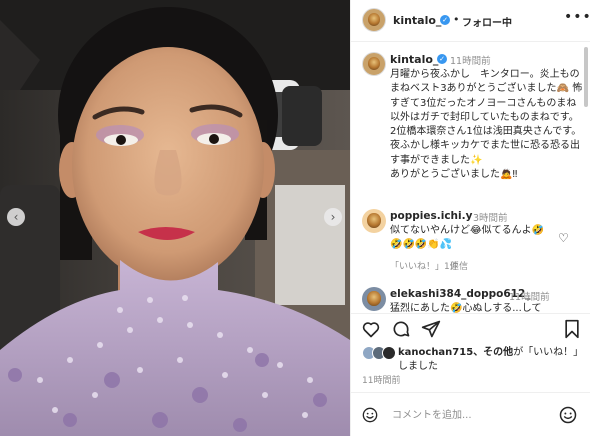 The height and width of the screenshot is (436, 590). What do you see at coordinates (493, 360) in the screenshot?
I see `likes-text: kanochan715、その他が「いいね！」しました` at bounding box center [493, 360].